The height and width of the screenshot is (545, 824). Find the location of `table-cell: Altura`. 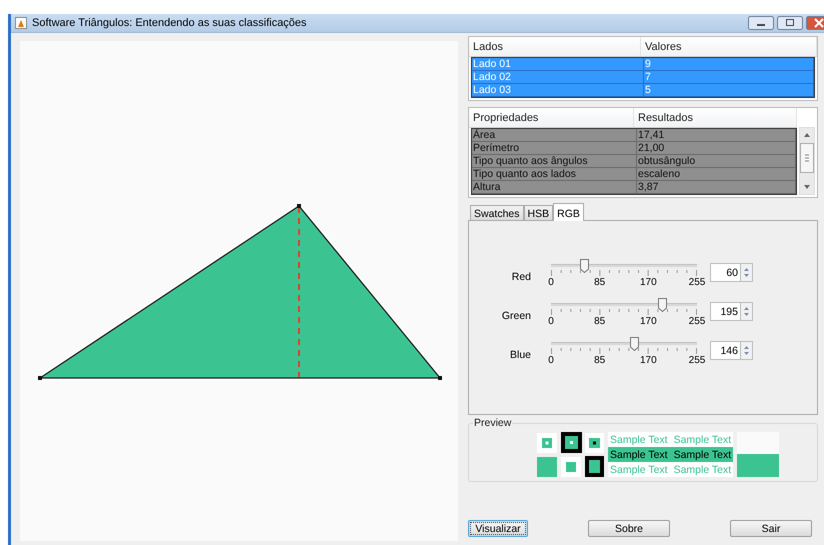

table-cell: Altura is located at coordinates (554, 187).